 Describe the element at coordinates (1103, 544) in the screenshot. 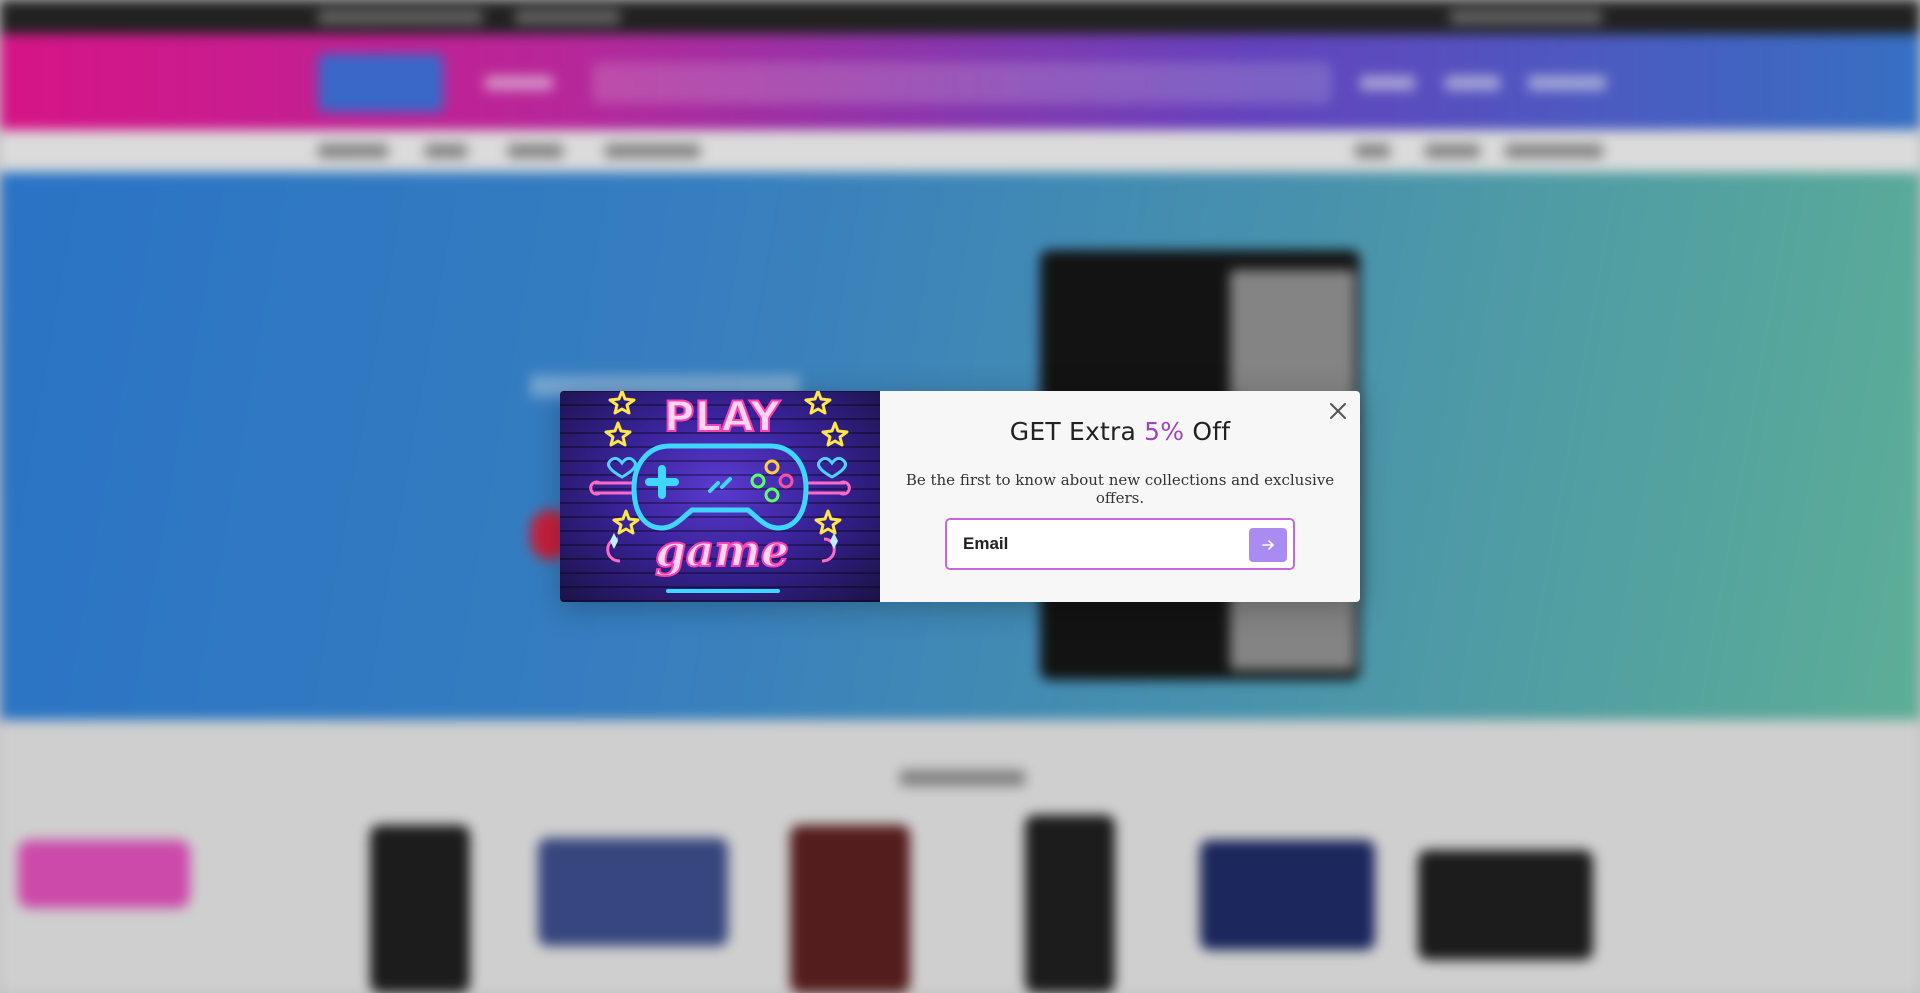

I see `email-field` at that location.